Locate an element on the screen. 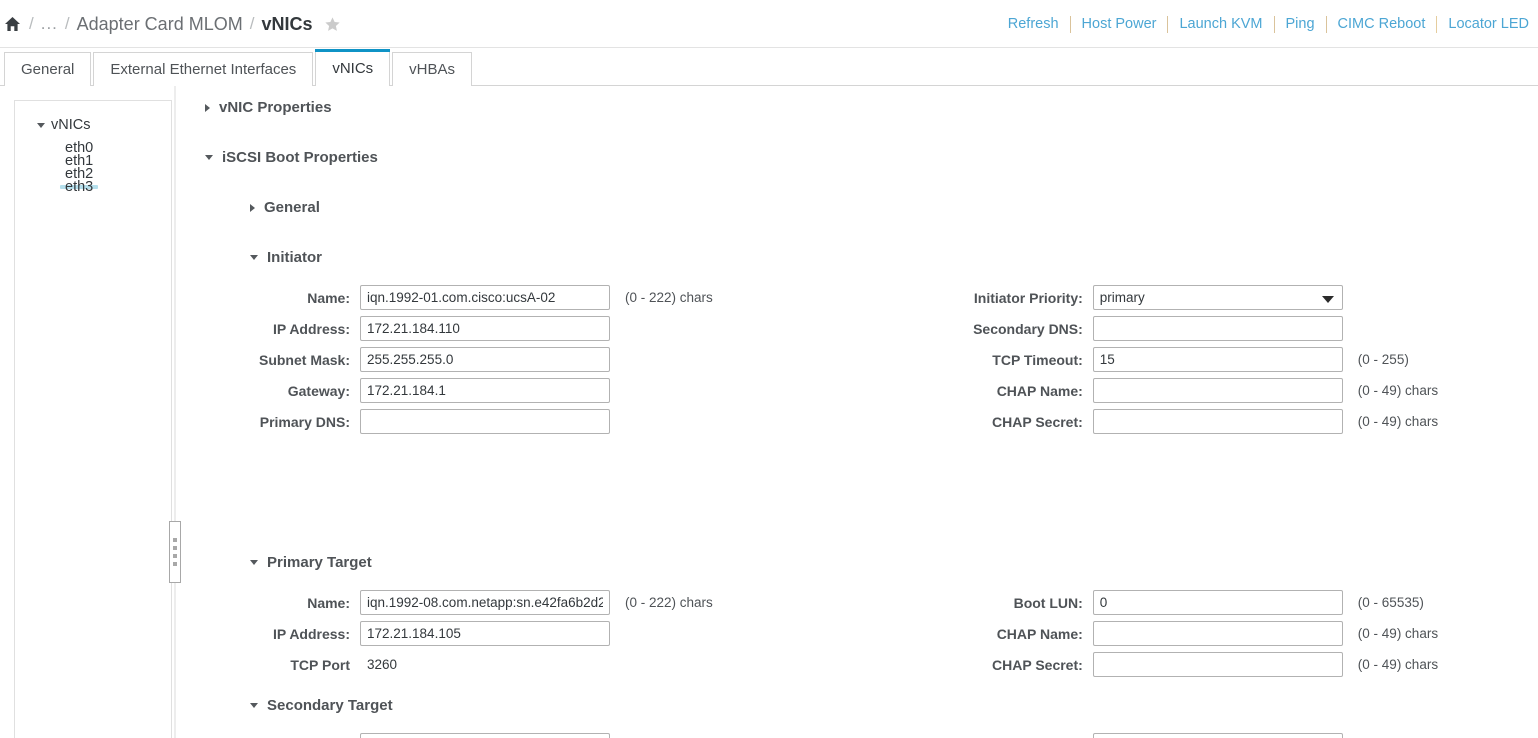 Image resolution: width=1538 pixels, height=738 pixels. tab-general: General is located at coordinates (48, 69).